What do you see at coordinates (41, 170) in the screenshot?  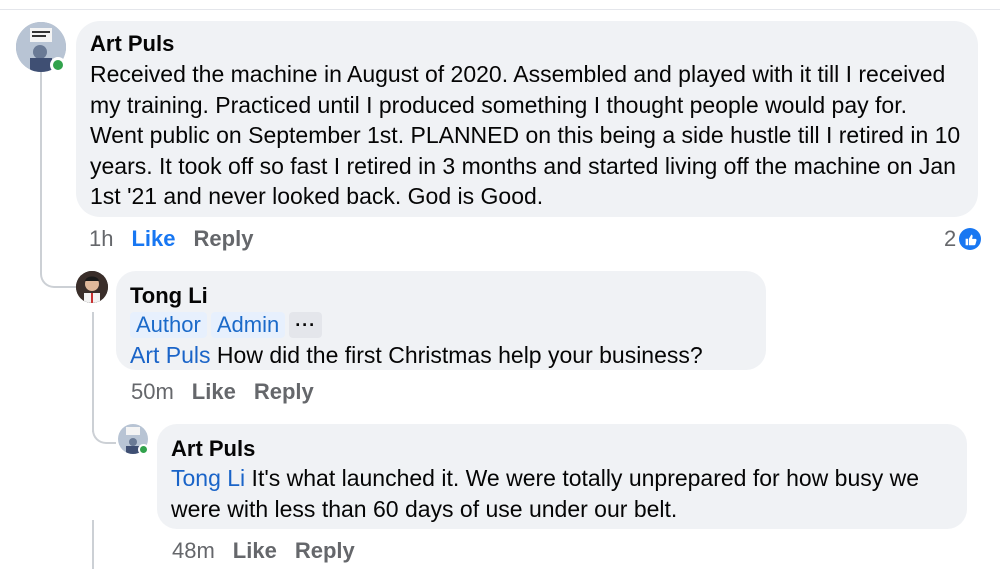 I see `thread-line-main` at bounding box center [41, 170].